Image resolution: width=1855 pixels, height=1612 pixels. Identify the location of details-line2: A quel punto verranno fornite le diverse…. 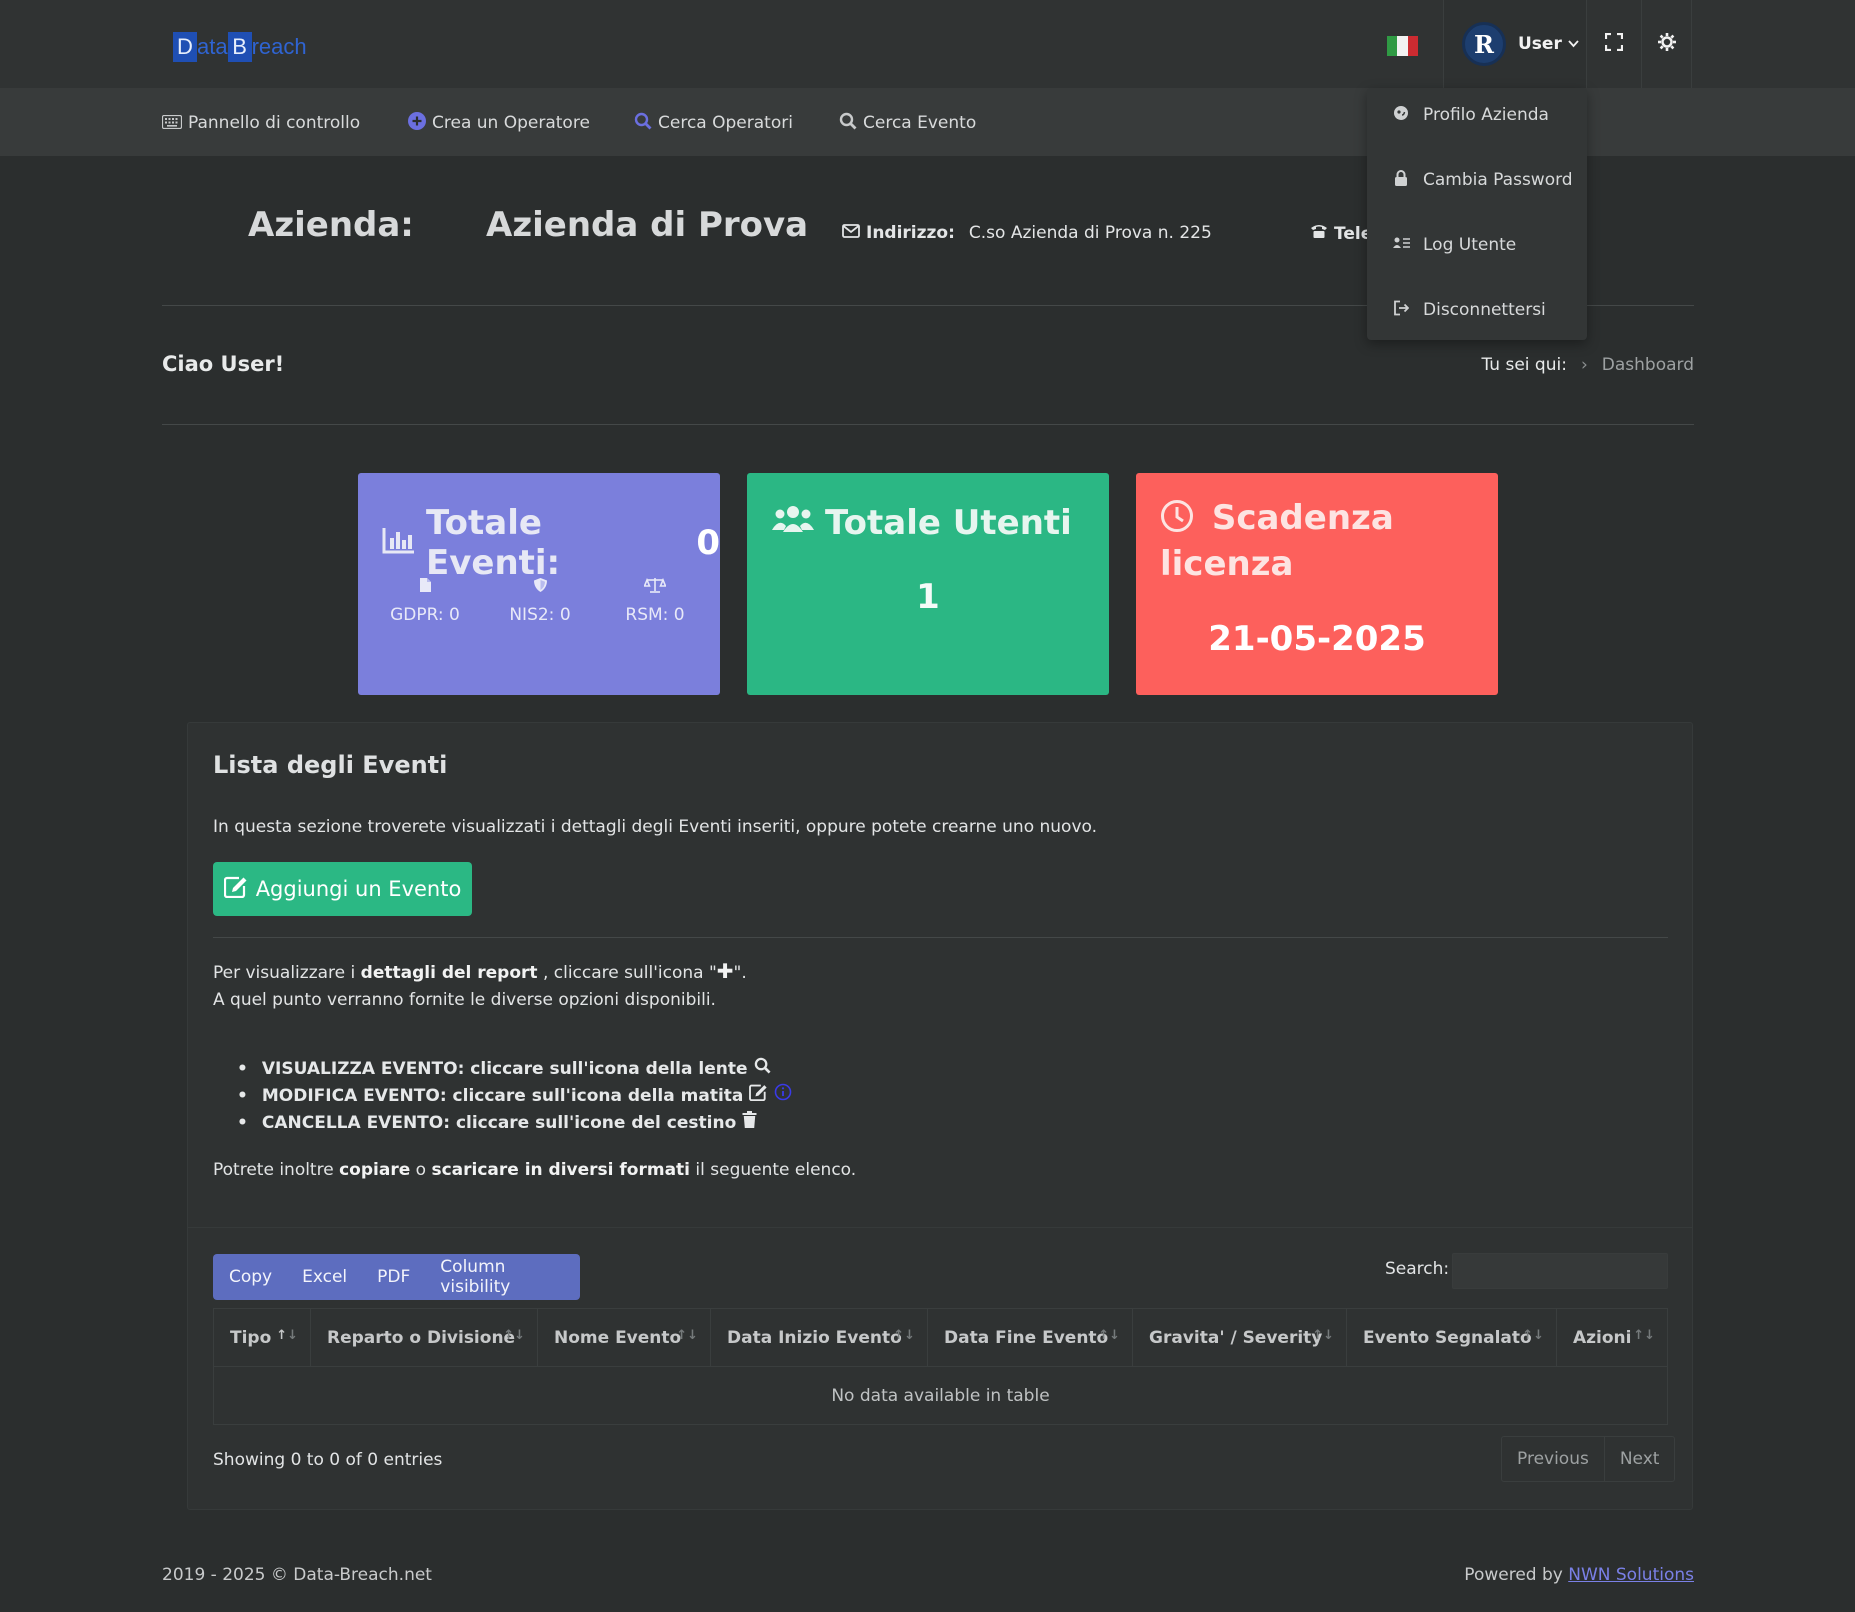
(464, 1000).